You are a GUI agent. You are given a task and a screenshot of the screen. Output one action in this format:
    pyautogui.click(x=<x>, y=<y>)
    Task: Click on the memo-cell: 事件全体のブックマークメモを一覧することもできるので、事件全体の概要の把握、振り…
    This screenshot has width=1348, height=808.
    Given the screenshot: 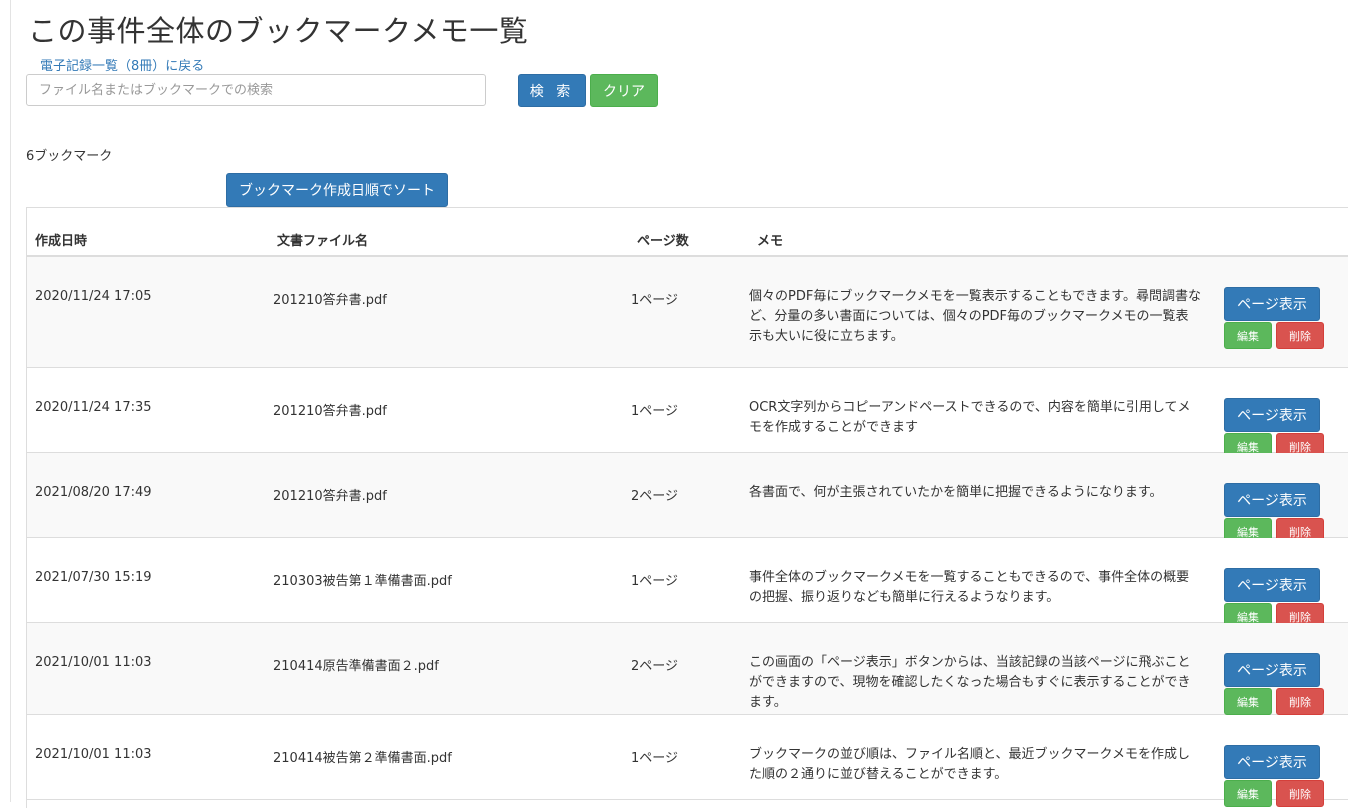 What is the action you would take?
    pyautogui.click(x=969, y=587)
    